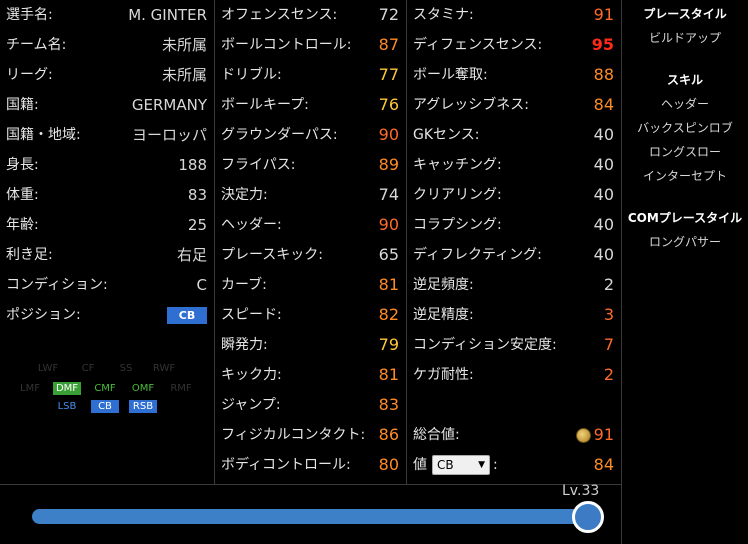  I want to click on stat-row: アグレッシブネス: 84, so click(514, 105).